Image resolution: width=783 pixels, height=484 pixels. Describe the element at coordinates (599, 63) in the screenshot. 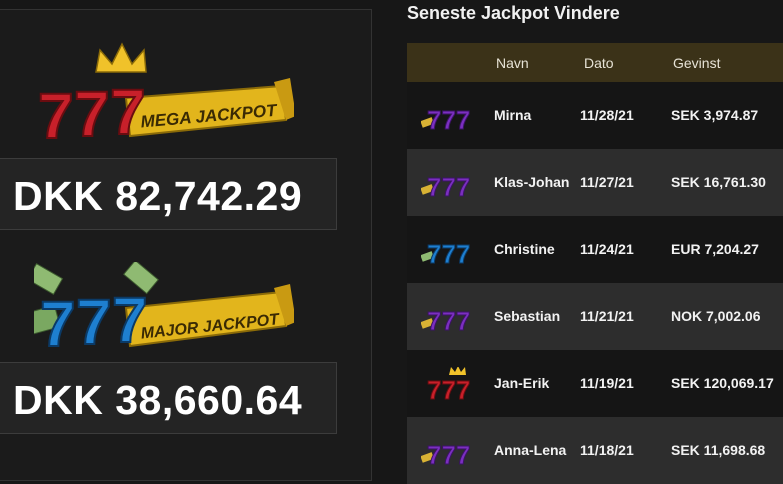

I see `column-header-date: Dato` at that location.